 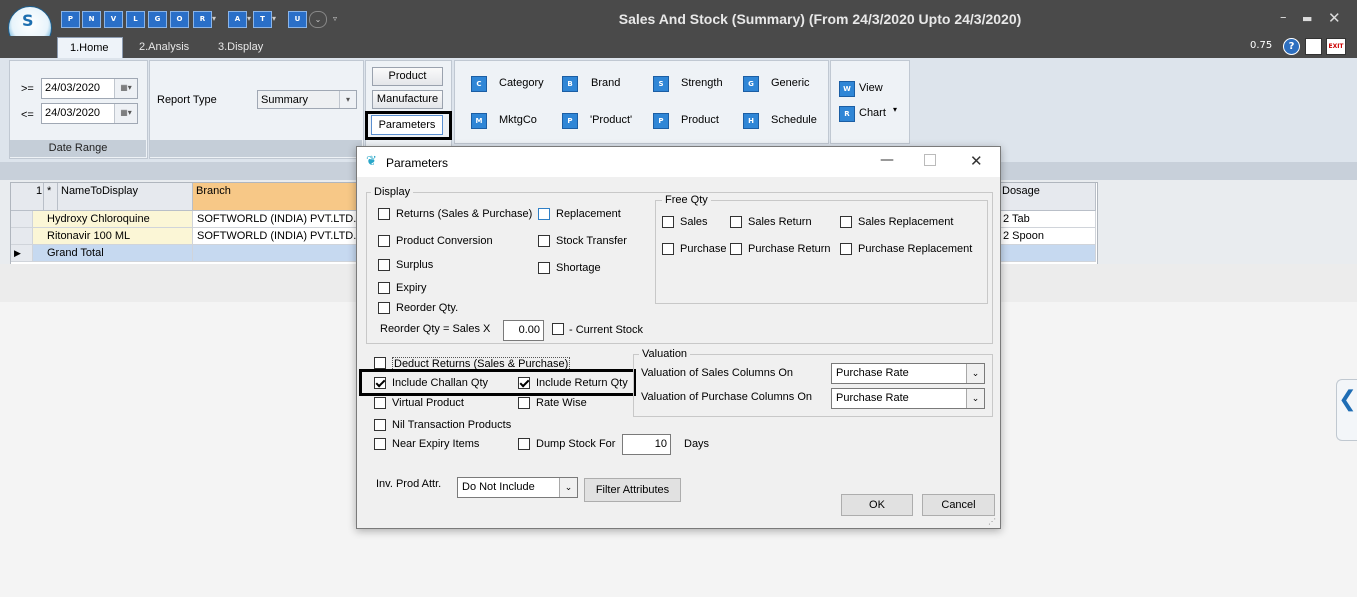 What do you see at coordinates (736, 249) in the screenshot?
I see `free-purchase-return-checkbox` at bounding box center [736, 249].